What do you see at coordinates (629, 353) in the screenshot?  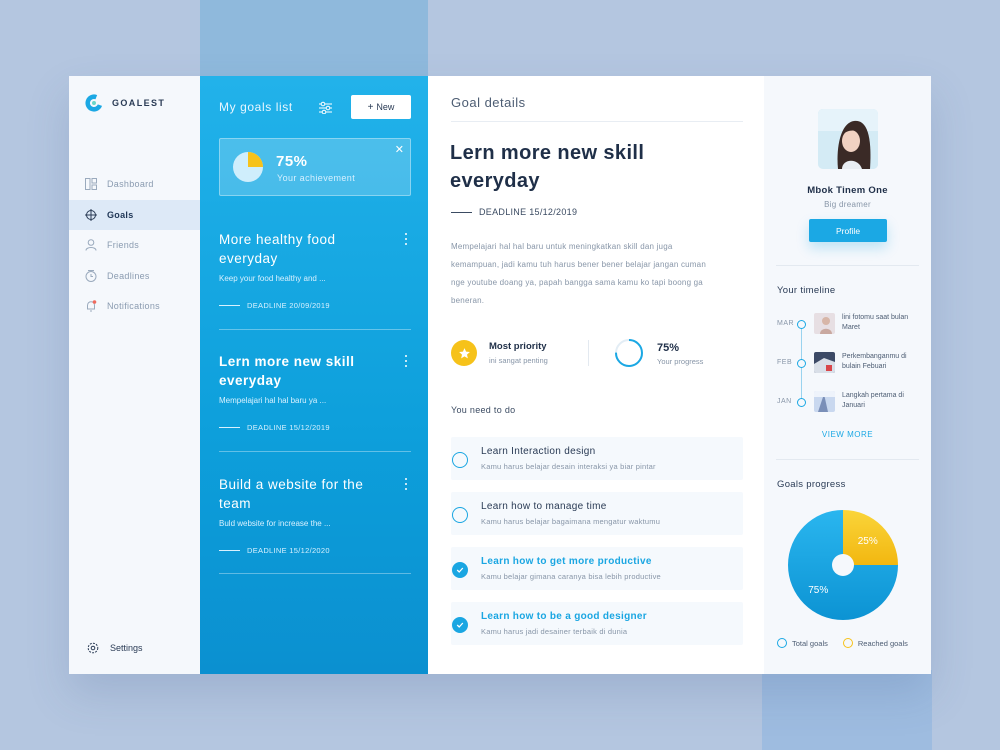 I see `progress-ring` at bounding box center [629, 353].